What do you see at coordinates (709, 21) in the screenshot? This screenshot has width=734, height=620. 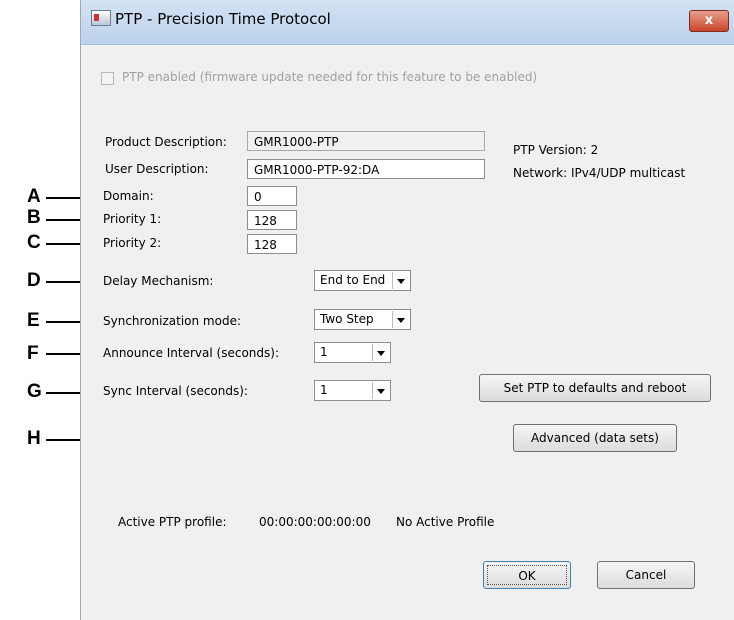 I see `close-button: x` at bounding box center [709, 21].